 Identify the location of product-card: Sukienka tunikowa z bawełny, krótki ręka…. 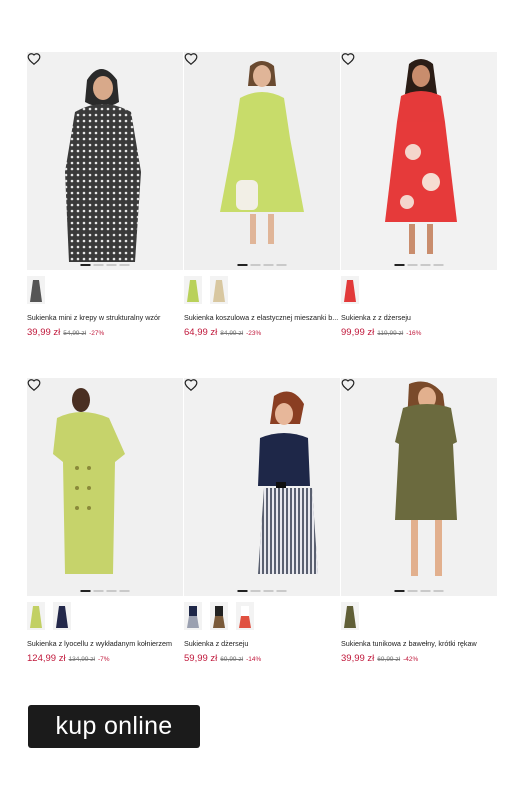
(419, 521).